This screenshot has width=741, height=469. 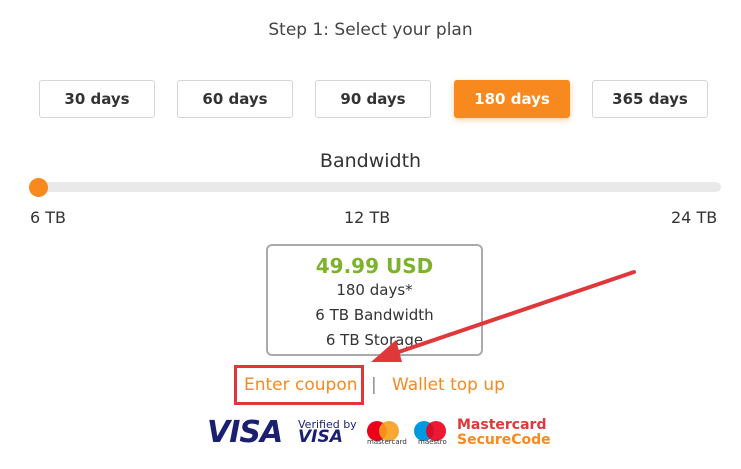 What do you see at coordinates (448, 385) in the screenshot?
I see `wallet-top-up-link: Wallet top up` at bounding box center [448, 385].